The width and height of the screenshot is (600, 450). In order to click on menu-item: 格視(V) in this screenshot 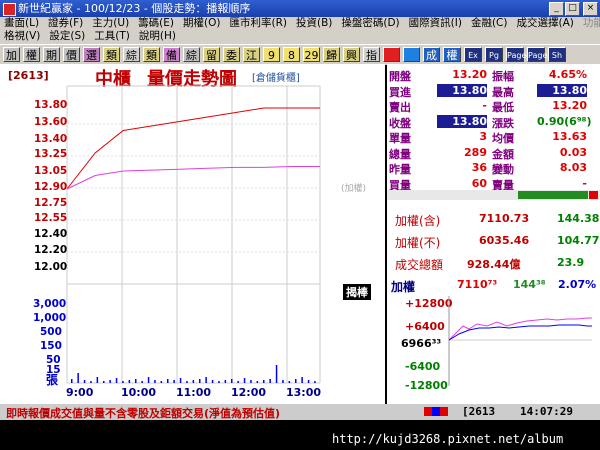, I will do `click(22, 36)`.